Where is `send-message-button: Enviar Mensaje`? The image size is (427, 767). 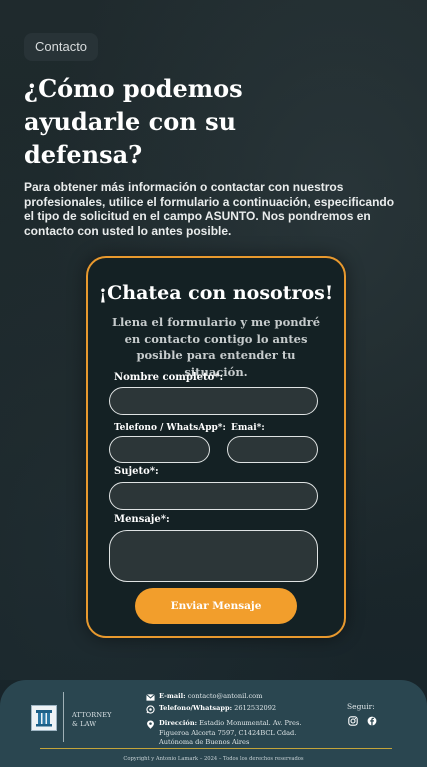
send-message-button: Enviar Mensaje is located at coordinates (216, 606).